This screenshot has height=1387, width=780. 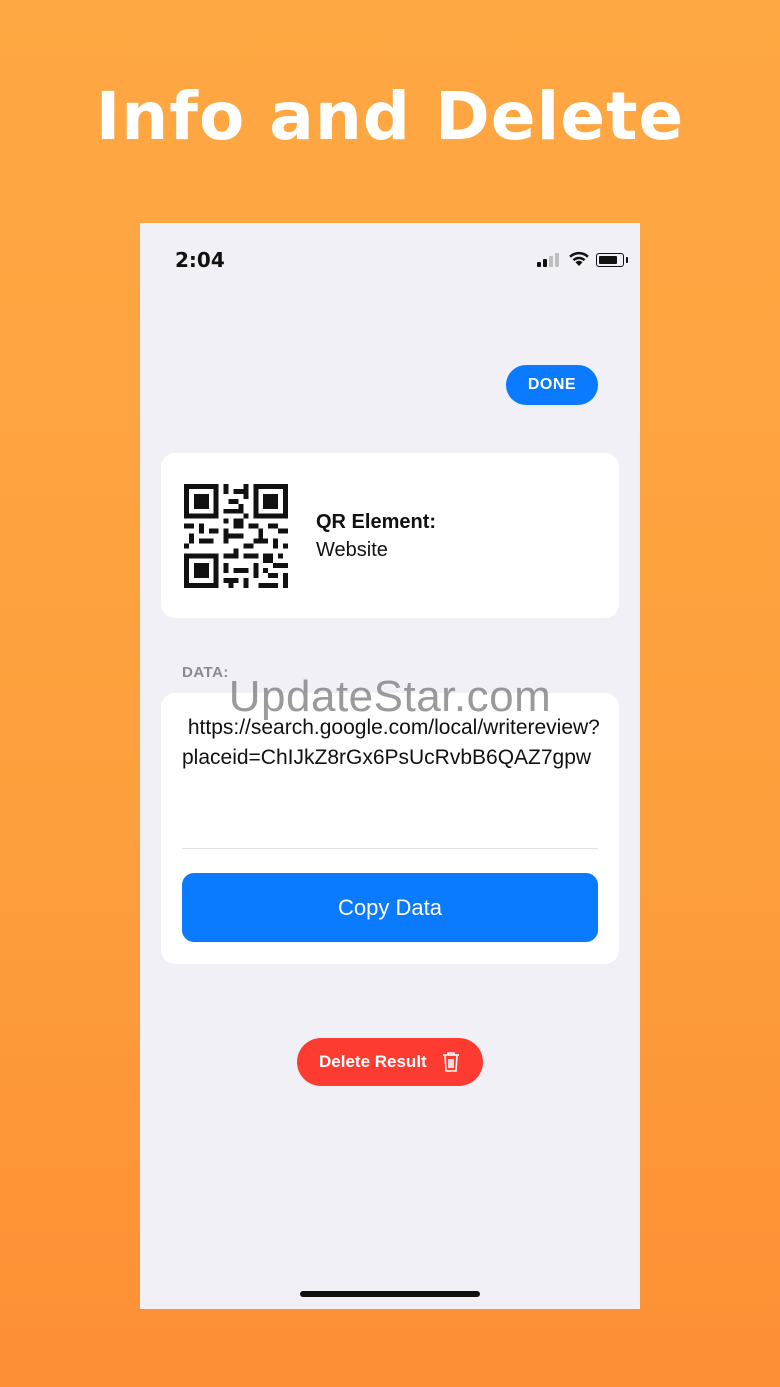 I want to click on delete-result-label: Delete Result, so click(x=373, y=1061).